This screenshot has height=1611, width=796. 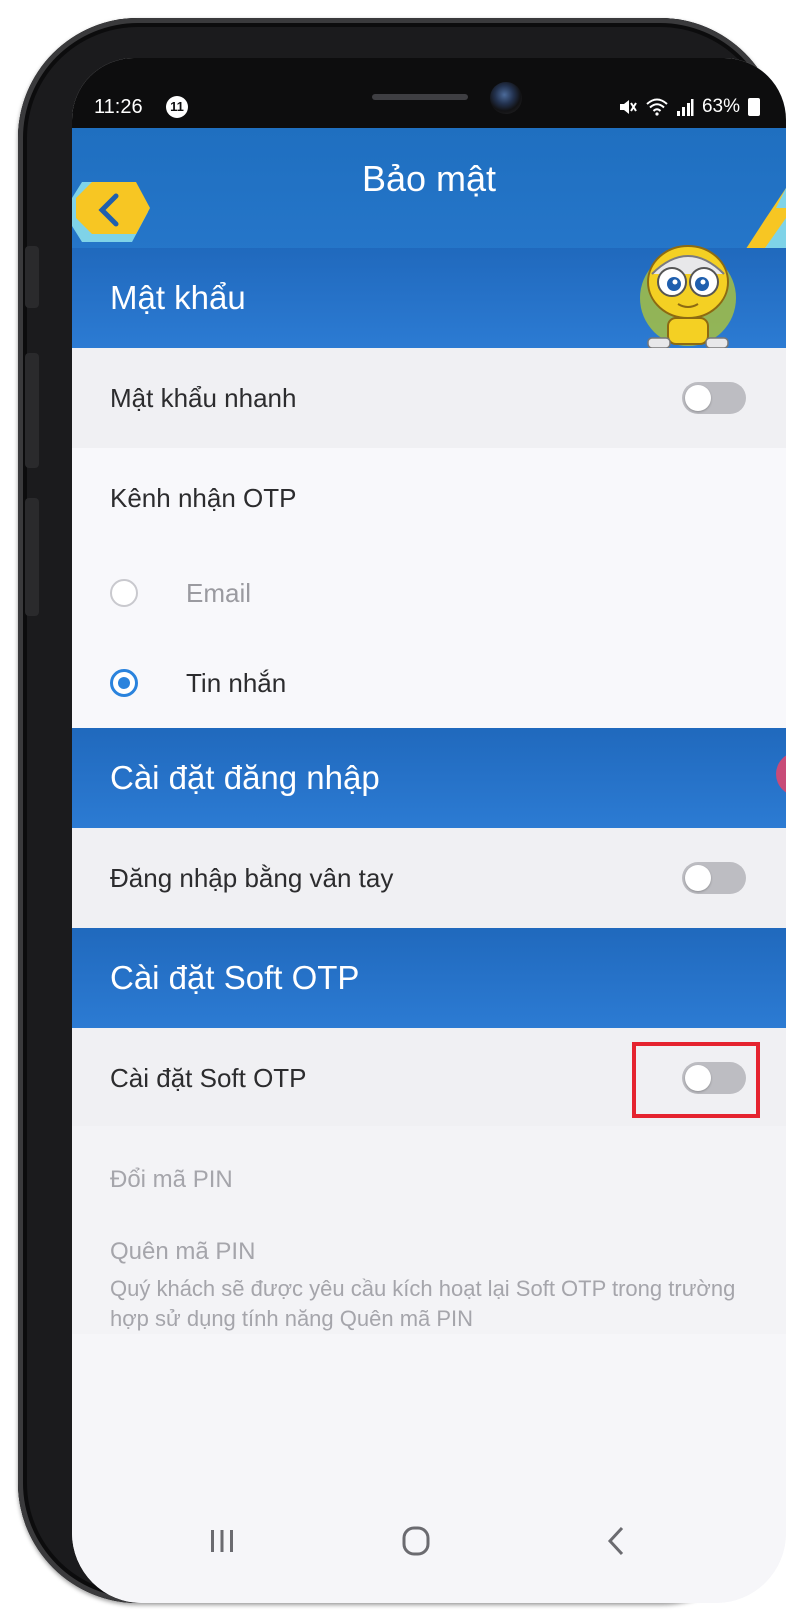 I want to click on home-icon, so click(x=416, y=1541).